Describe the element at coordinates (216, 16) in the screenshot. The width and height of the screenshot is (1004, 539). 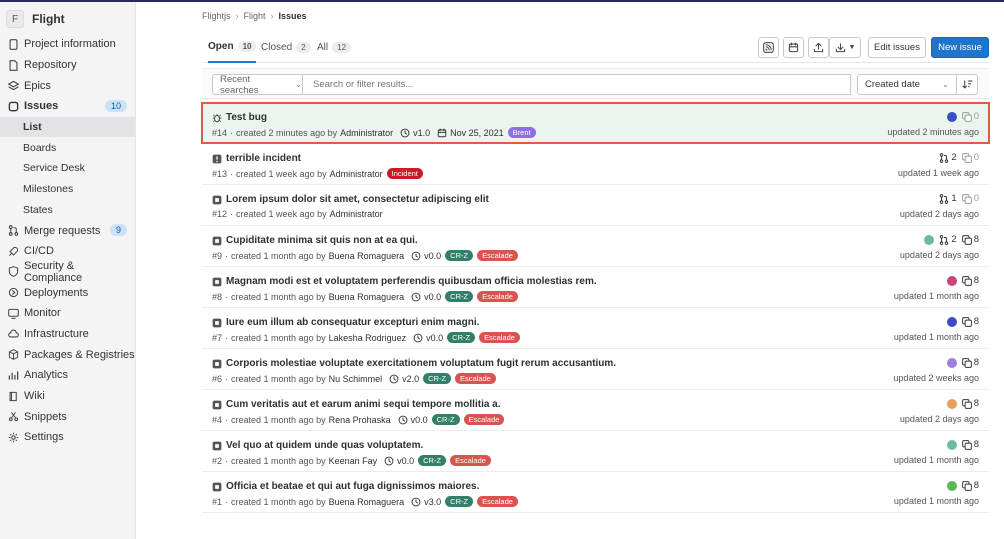
I see `breadcrumb-group: Flightjs` at that location.